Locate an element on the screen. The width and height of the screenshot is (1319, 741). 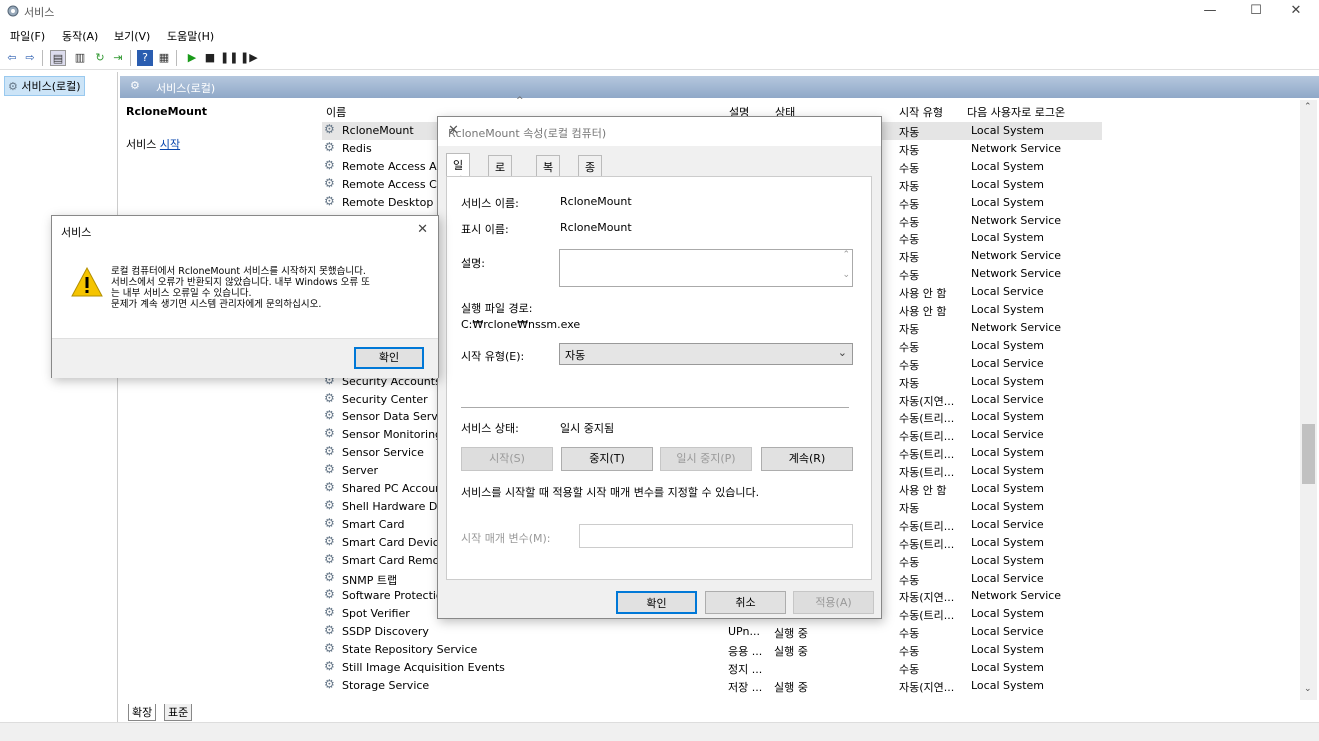
column-header-logon: 다음 사용자로 로그온 is located at coordinates (1016, 112).